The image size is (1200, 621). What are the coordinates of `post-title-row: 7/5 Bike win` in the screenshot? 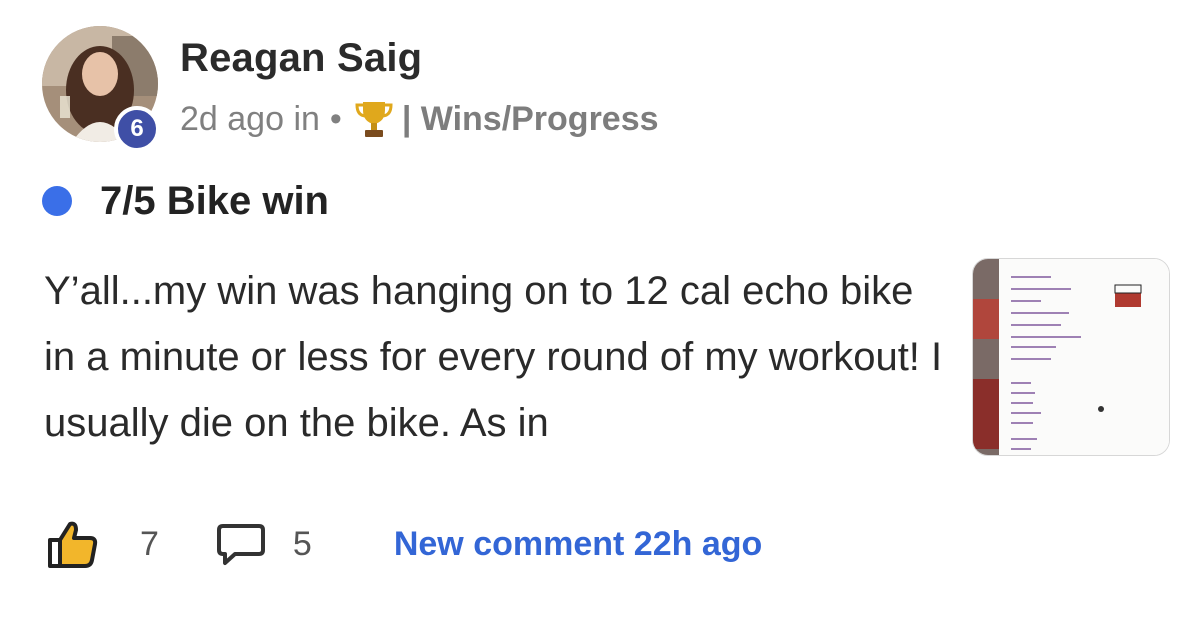 It's located at (185, 201).